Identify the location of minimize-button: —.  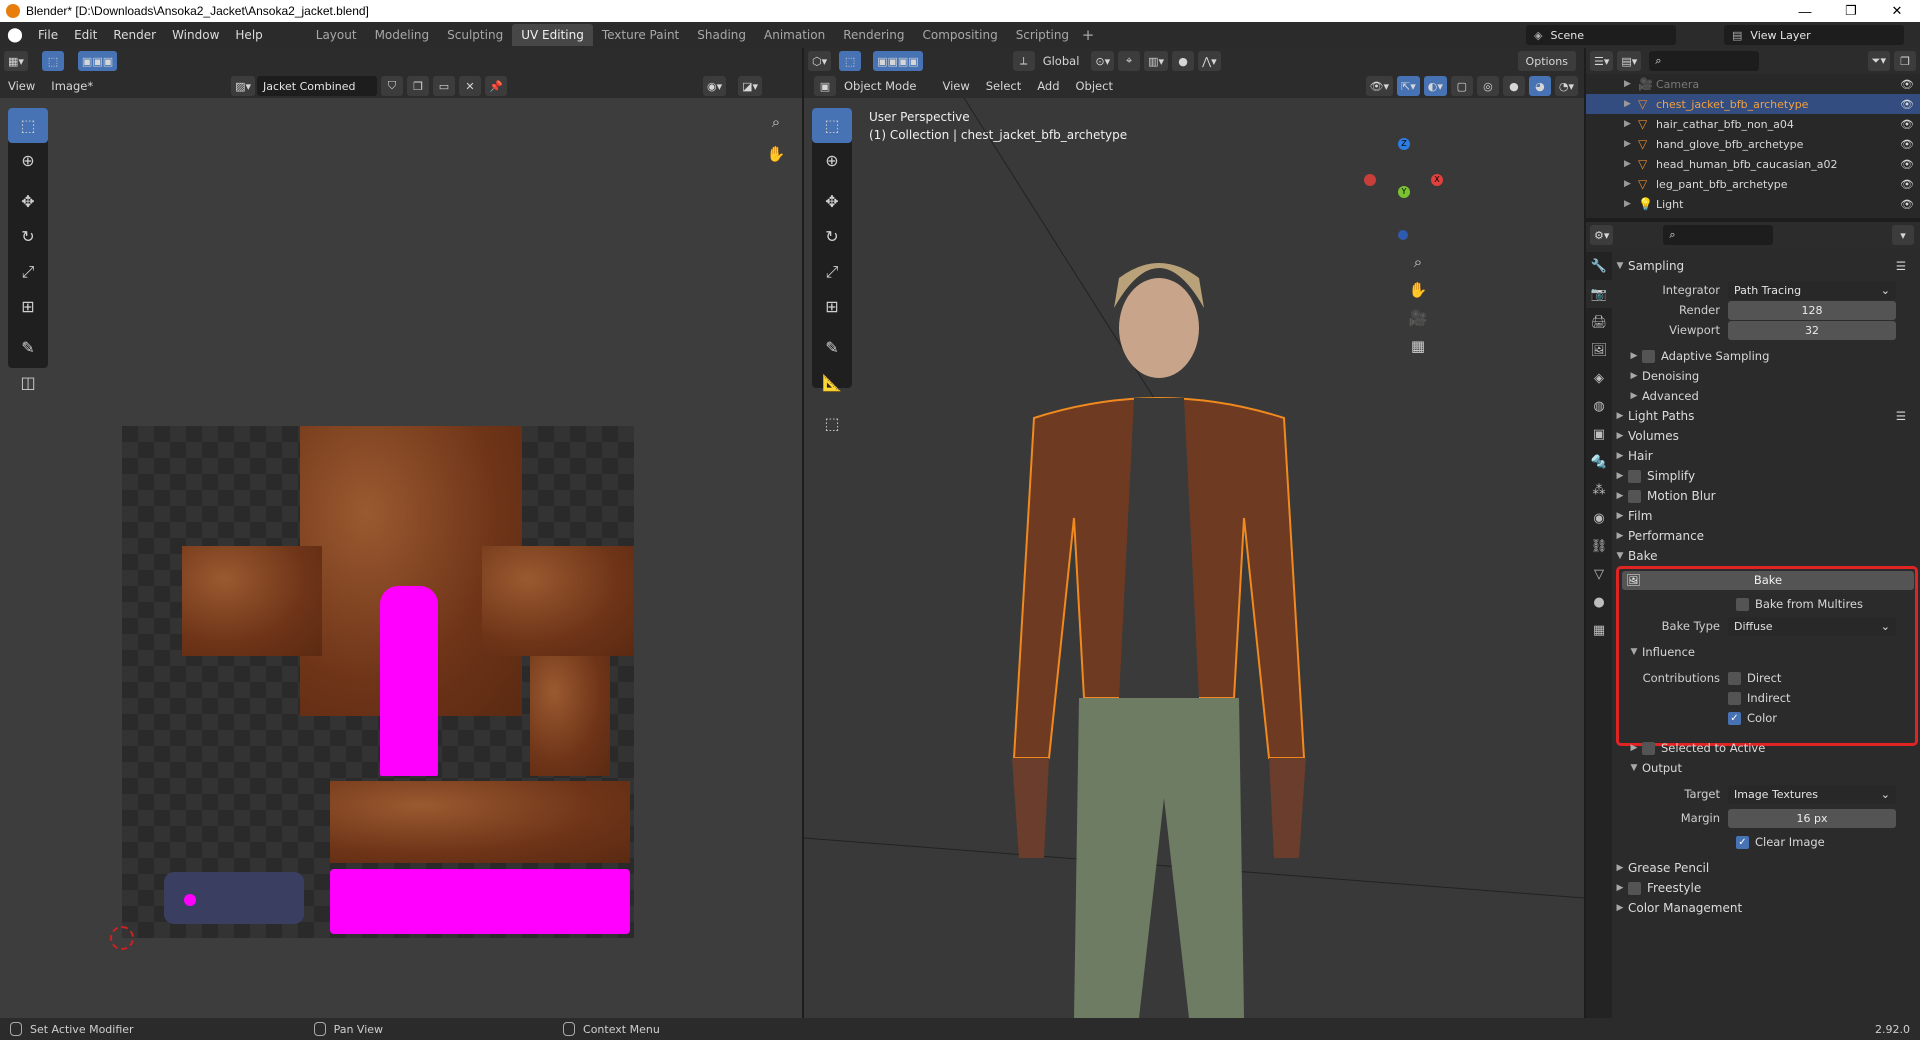
(1805, 11).